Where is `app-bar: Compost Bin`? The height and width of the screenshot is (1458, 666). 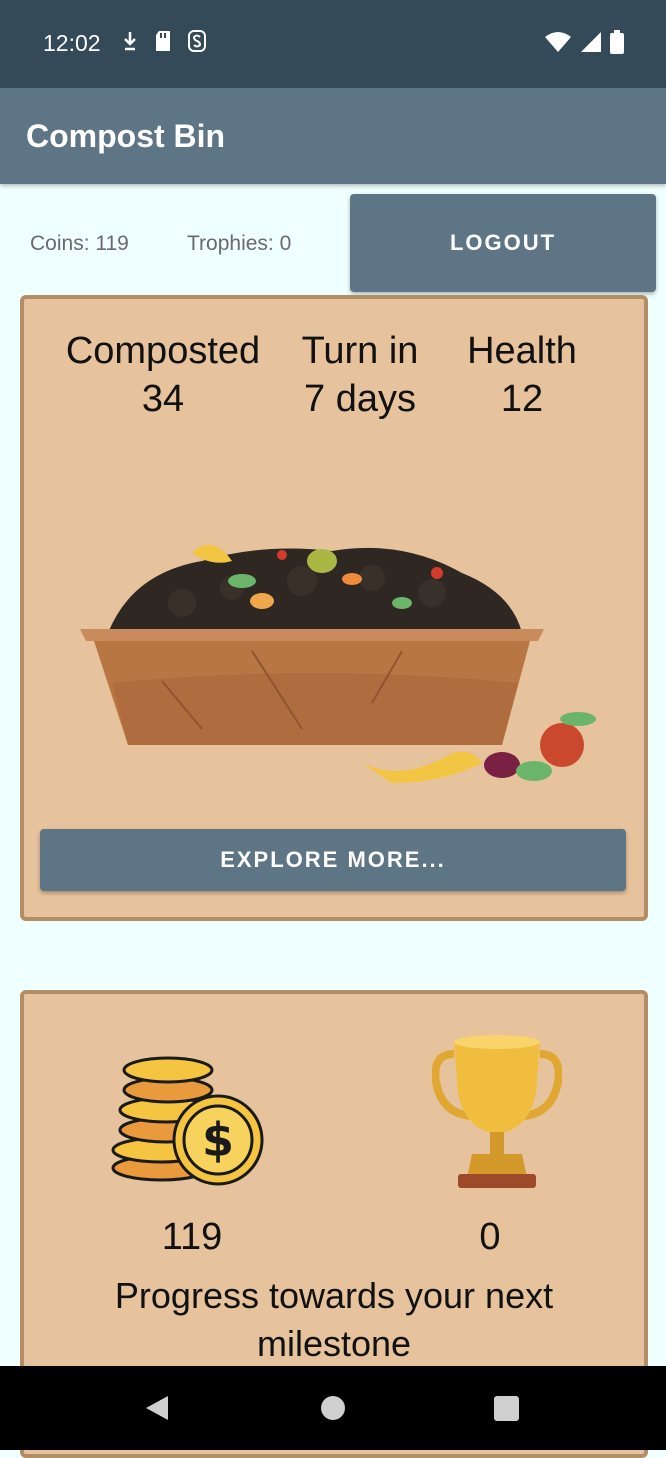
app-bar: Compost Bin is located at coordinates (333, 136).